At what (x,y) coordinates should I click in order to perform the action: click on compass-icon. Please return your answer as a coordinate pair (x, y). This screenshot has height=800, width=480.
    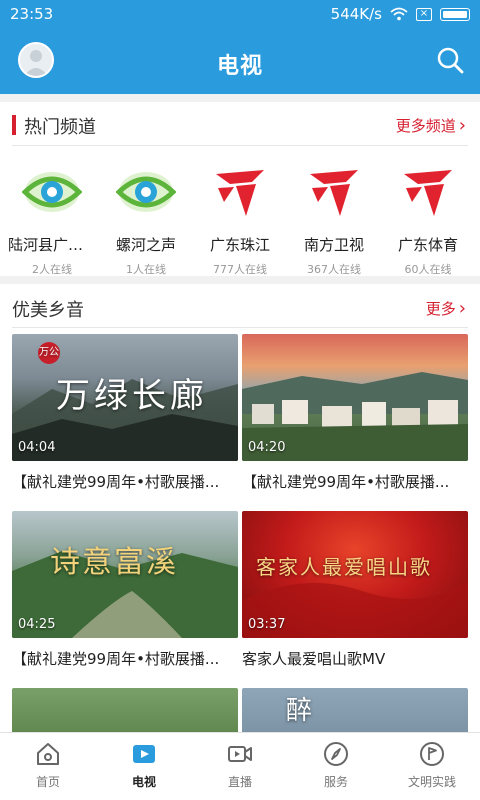
    Looking at the image, I should click on (336, 754).